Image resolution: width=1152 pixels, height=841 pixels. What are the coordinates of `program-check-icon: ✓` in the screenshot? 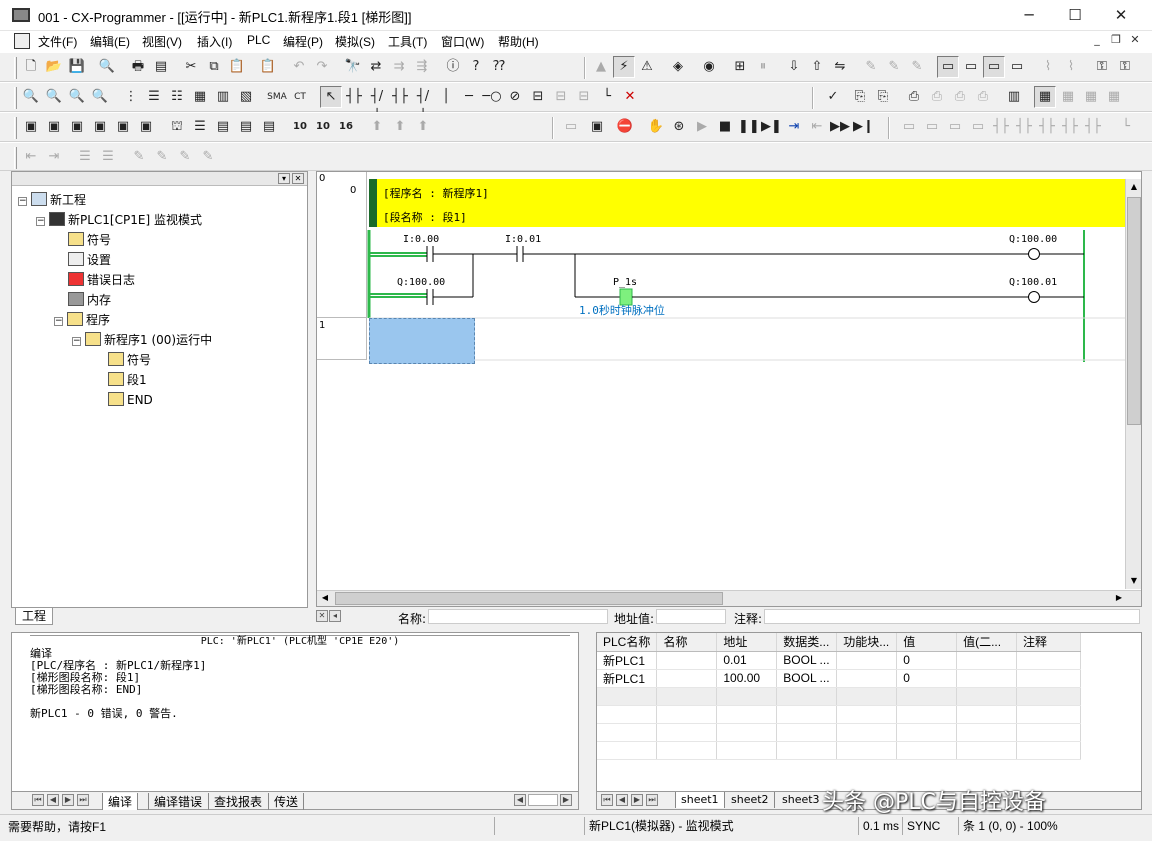 It's located at (833, 97).